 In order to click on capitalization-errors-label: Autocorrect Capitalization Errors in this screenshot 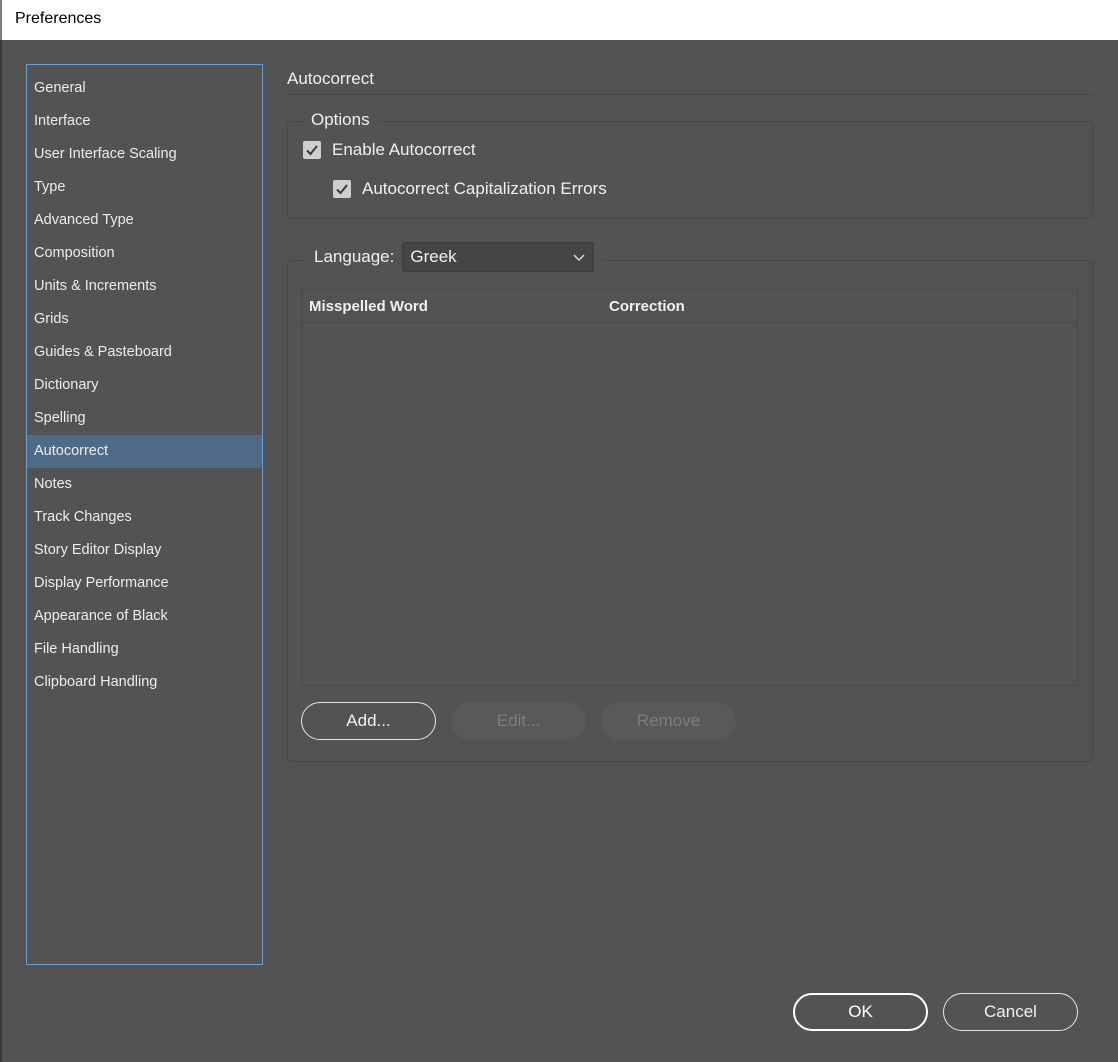, I will do `click(484, 188)`.